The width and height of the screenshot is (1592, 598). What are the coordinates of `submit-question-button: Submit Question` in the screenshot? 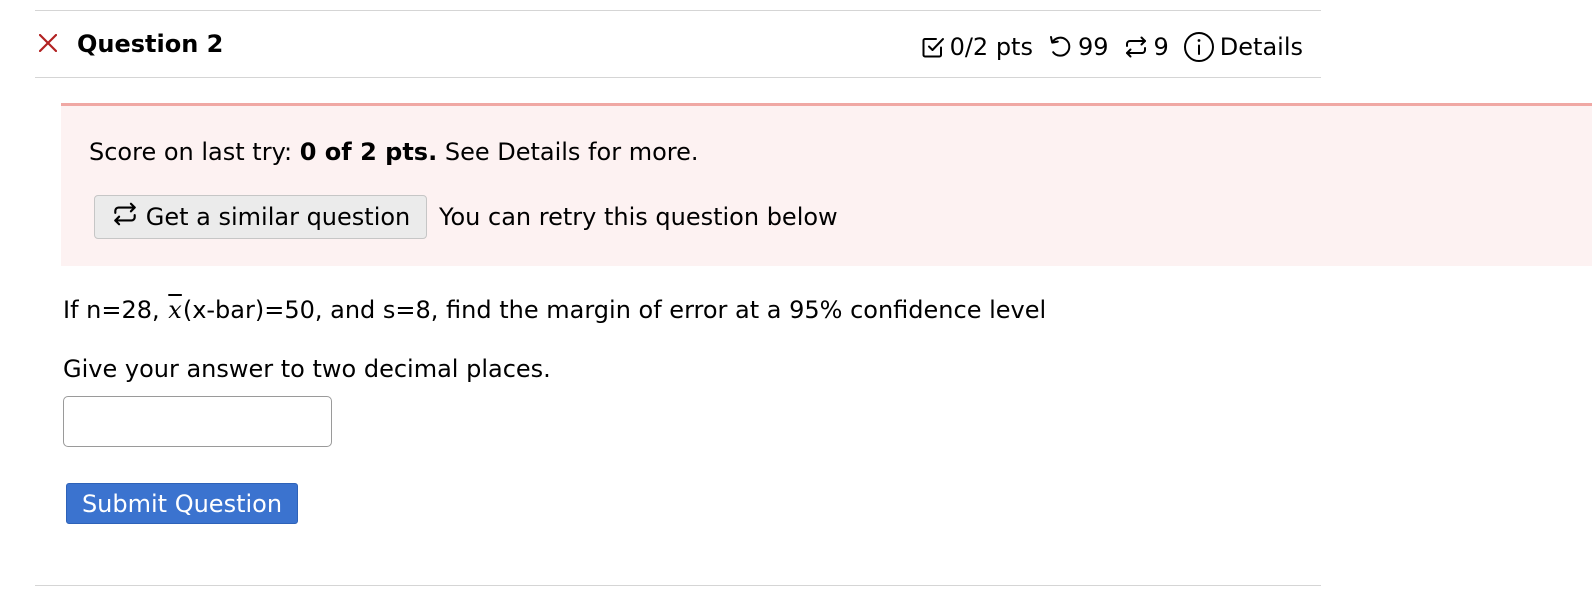 It's located at (182, 503).